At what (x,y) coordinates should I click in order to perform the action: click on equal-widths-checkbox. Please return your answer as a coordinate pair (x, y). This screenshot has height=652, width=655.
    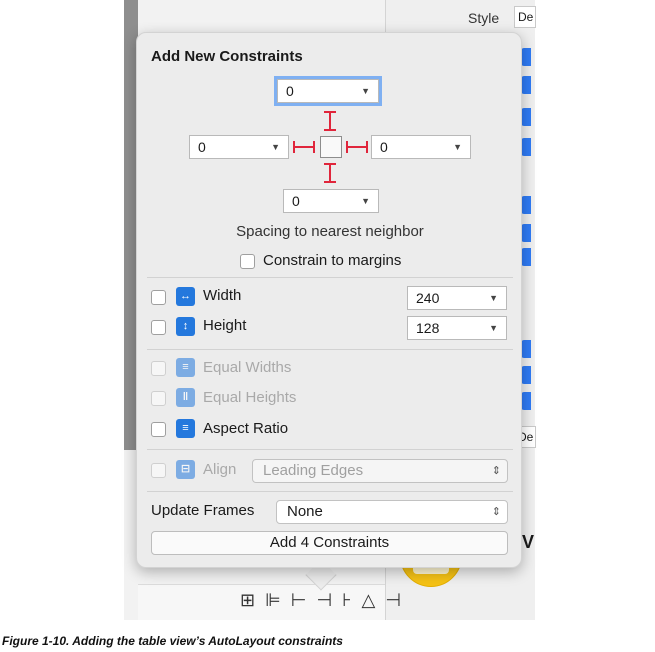
    Looking at the image, I should click on (158, 368).